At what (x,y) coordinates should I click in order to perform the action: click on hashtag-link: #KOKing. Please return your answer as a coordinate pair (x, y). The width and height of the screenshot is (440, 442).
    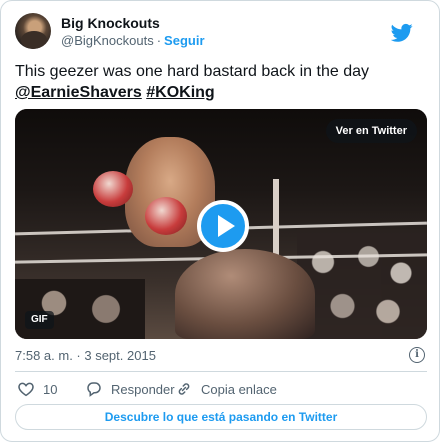
    Looking at the image, I should click on (180, 92).